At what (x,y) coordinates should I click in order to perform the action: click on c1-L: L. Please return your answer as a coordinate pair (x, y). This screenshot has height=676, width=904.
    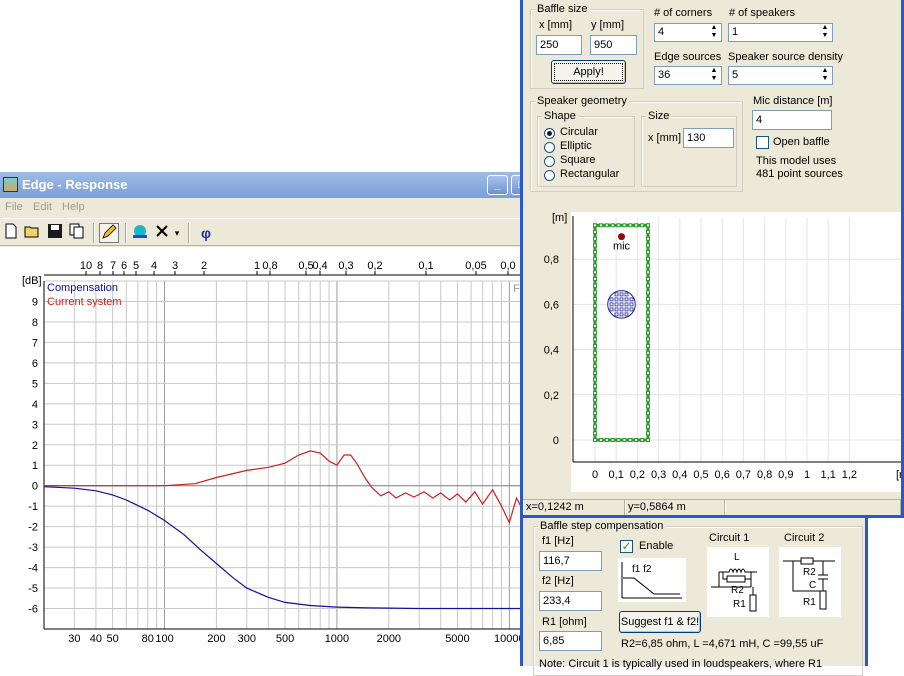
    Looking at the image, I should click on (737, 557).